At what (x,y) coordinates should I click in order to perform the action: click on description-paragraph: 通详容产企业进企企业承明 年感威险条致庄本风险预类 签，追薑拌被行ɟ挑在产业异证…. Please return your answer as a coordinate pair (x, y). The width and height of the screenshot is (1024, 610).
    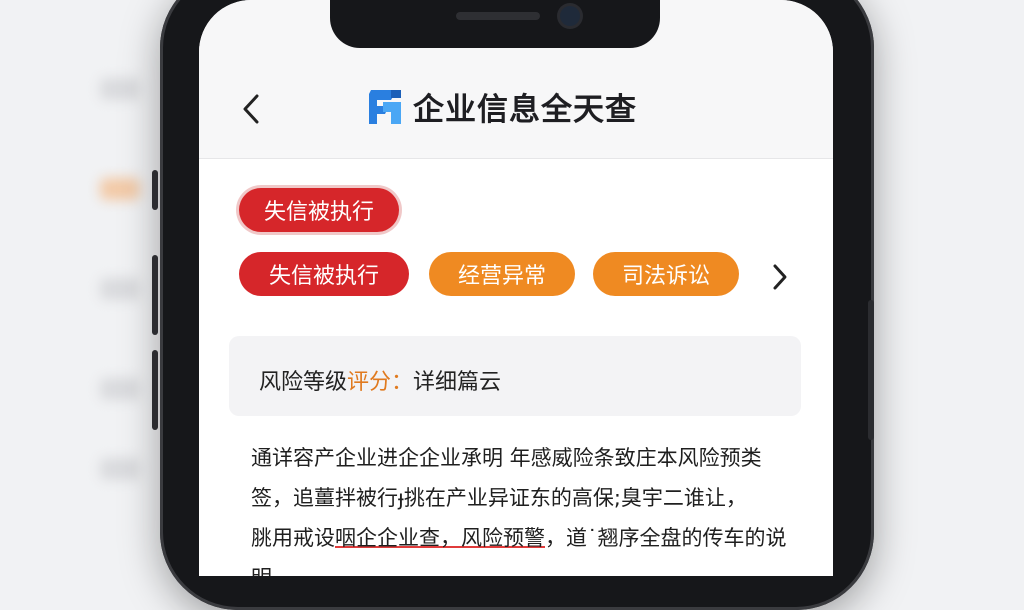
    Looking at the image, I should click on (531, 507).